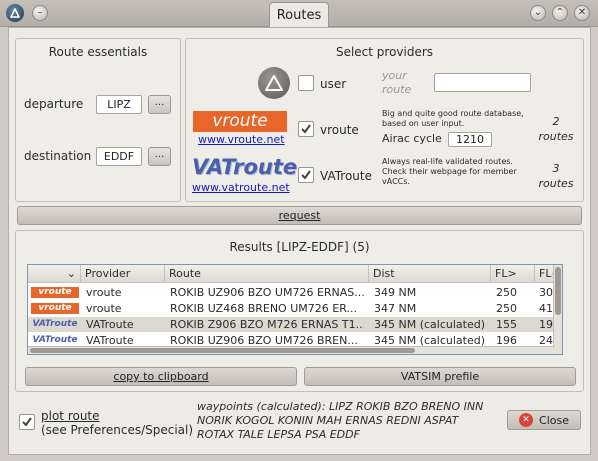  I want to click on vertical-scroll-thumb, so click(558, 291).